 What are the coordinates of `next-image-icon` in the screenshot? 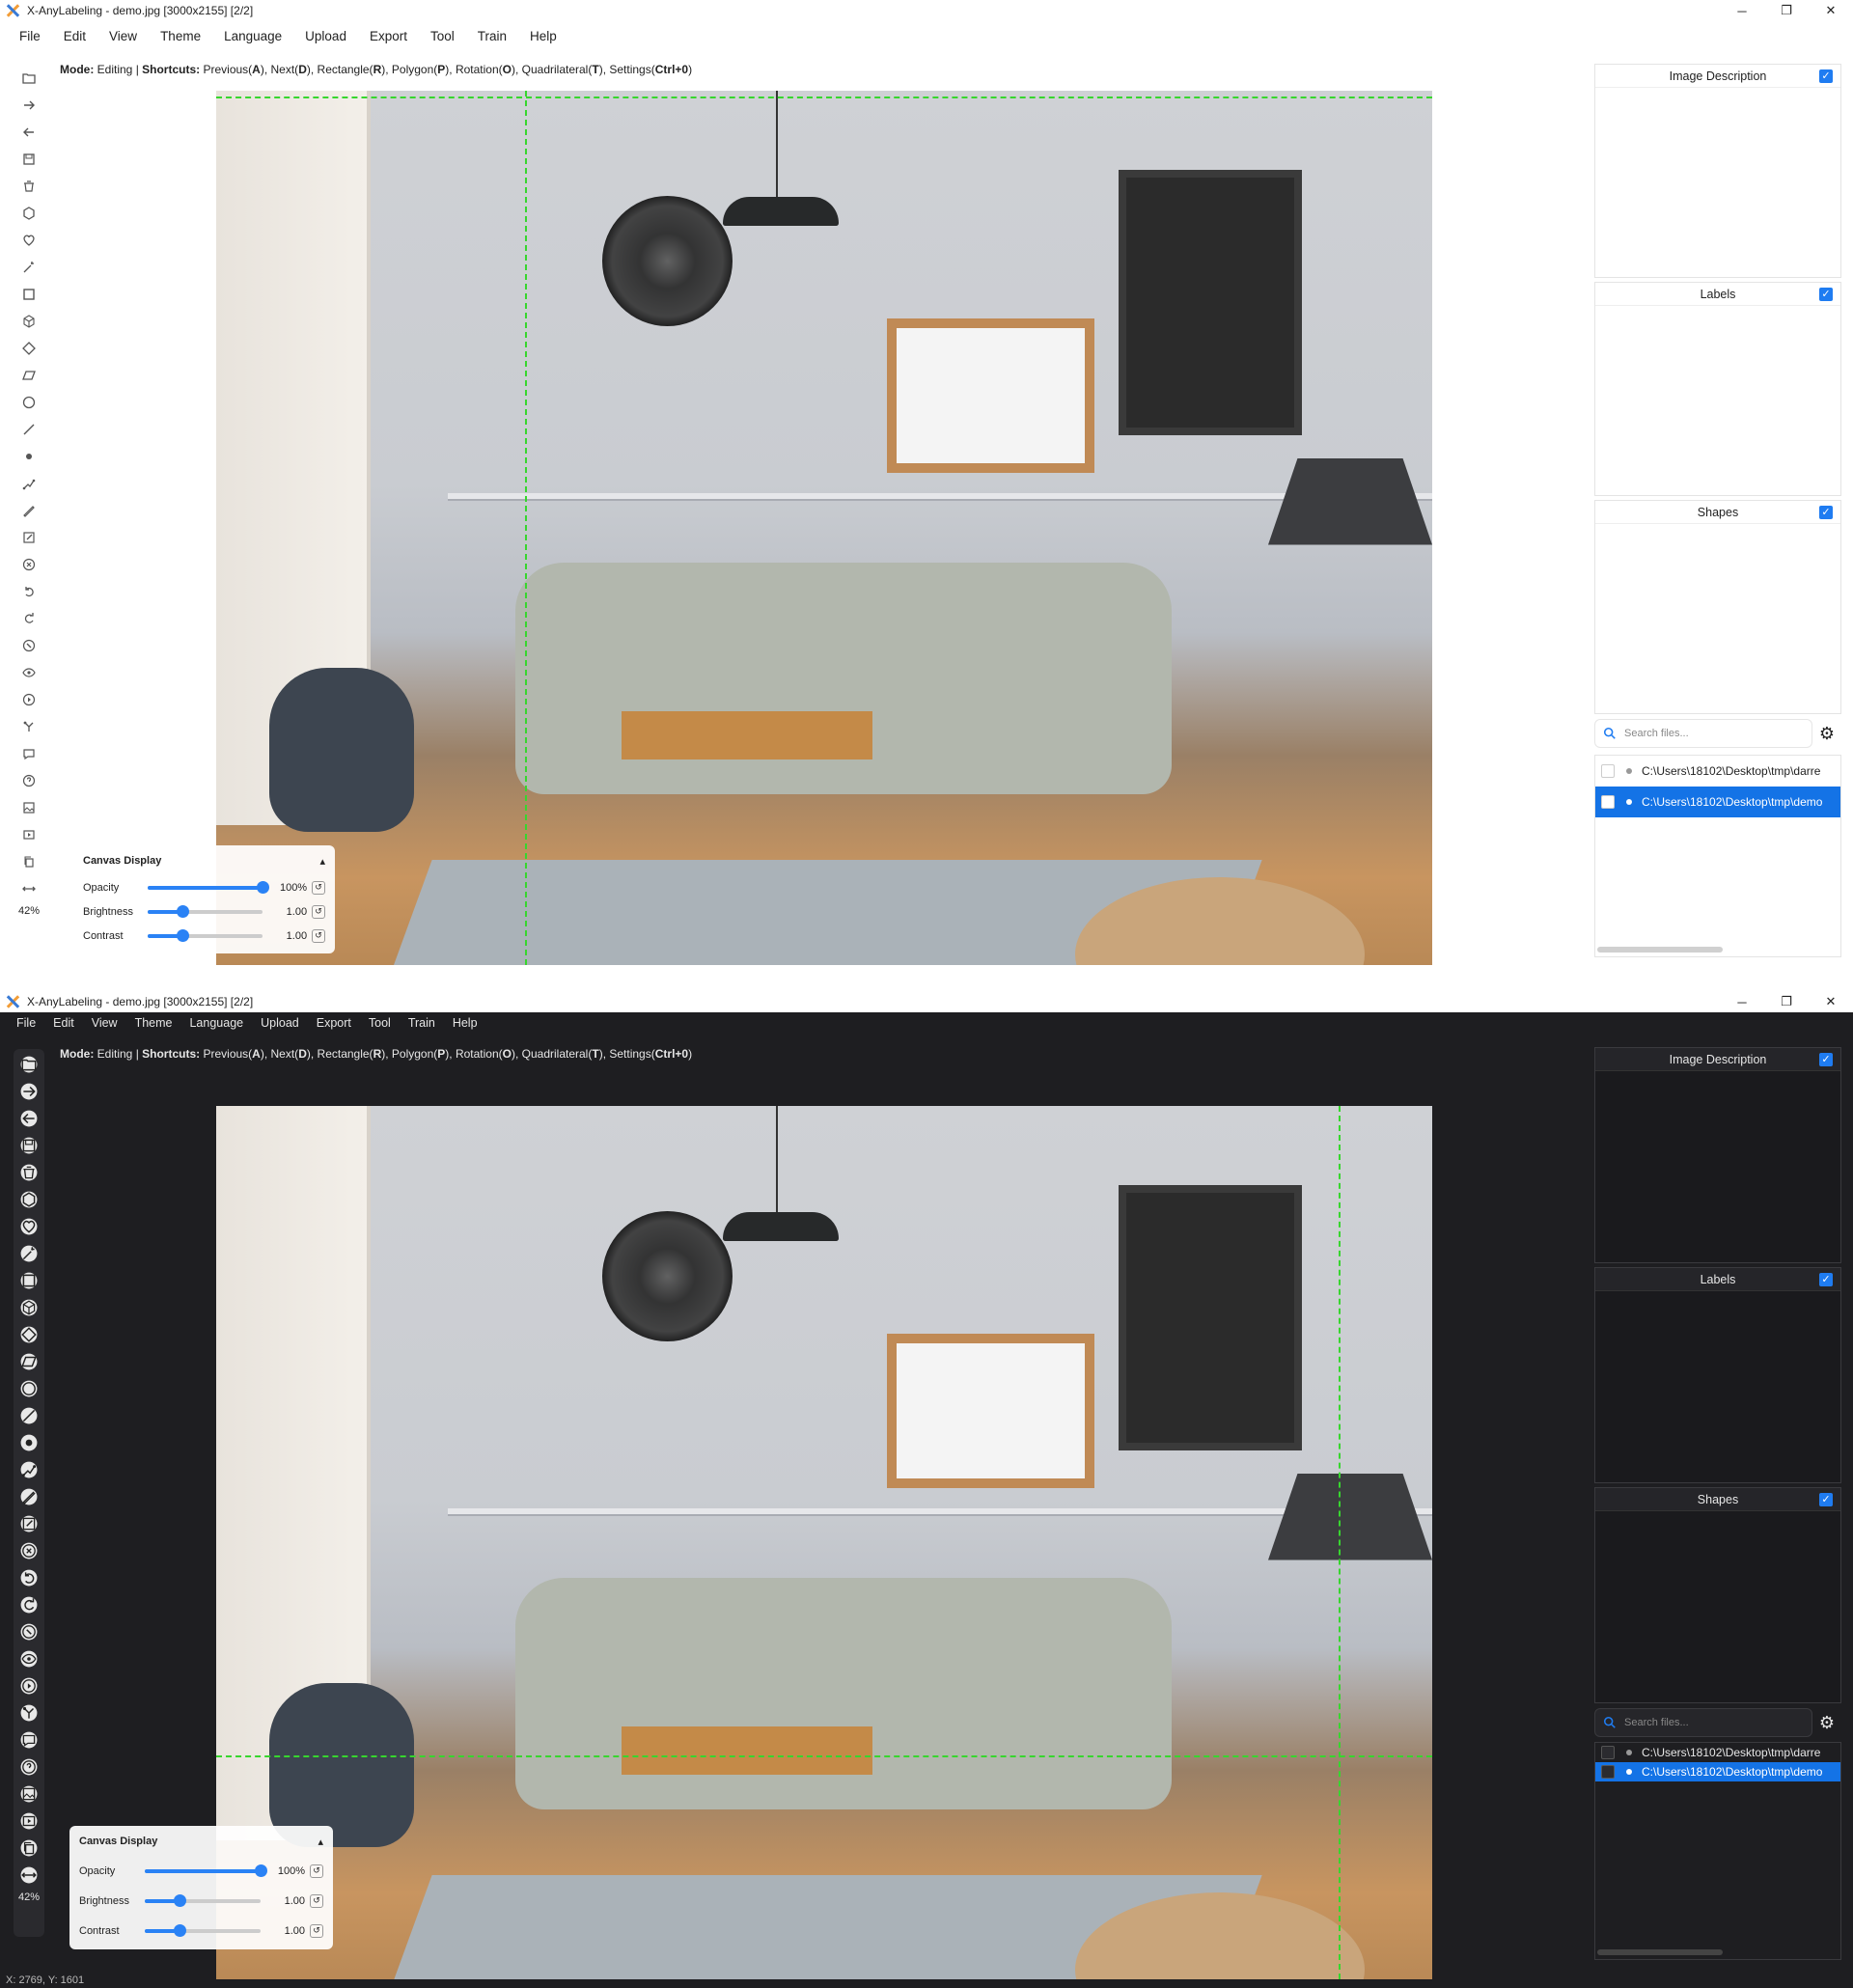 It's located at (29, 1091).